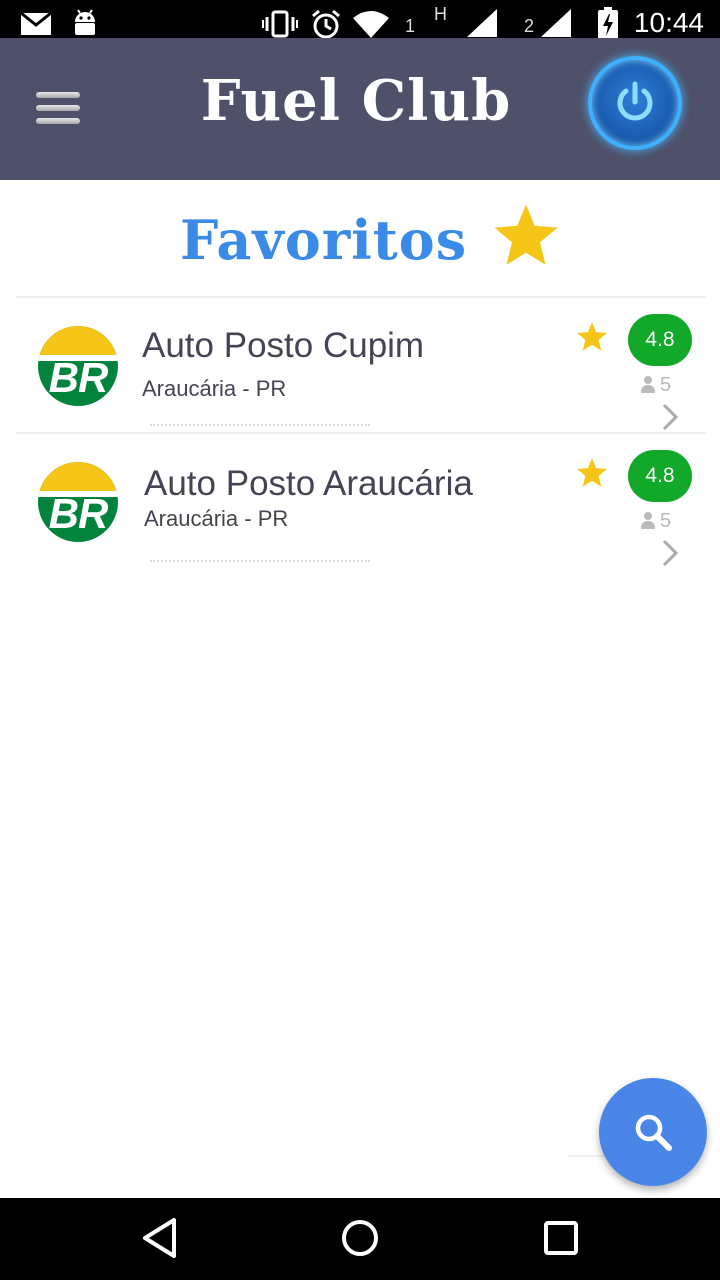  I want to click on list-item: BR Auto Posto Cupim Araucária - PR 4.8 5, so click(360, 365).